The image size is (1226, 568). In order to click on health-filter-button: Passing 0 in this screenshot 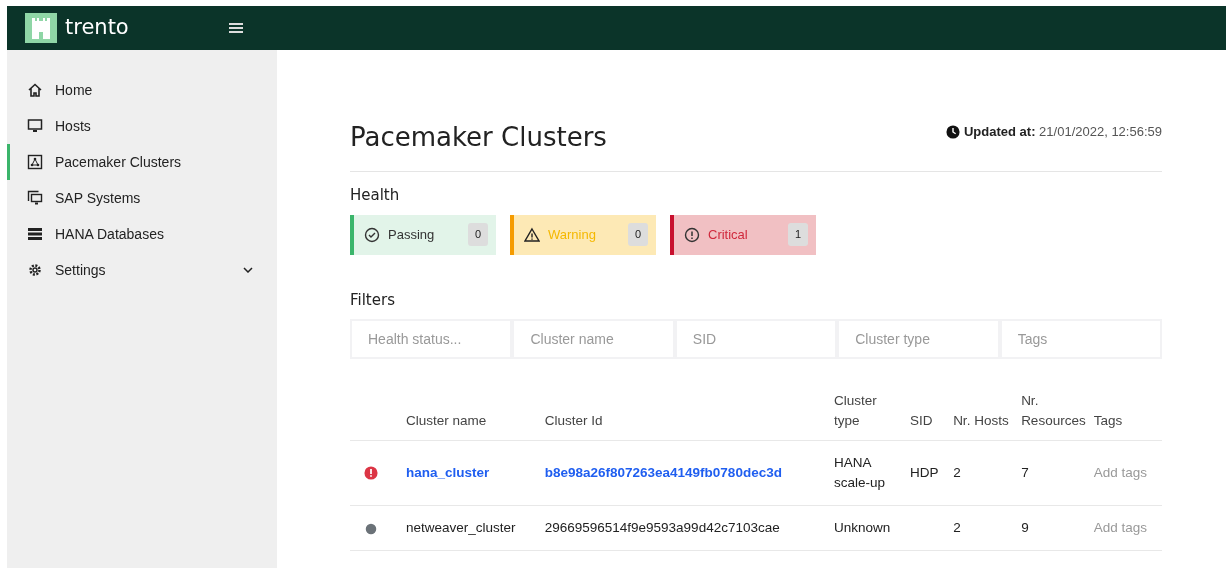, I will do `click(423, 234)`.